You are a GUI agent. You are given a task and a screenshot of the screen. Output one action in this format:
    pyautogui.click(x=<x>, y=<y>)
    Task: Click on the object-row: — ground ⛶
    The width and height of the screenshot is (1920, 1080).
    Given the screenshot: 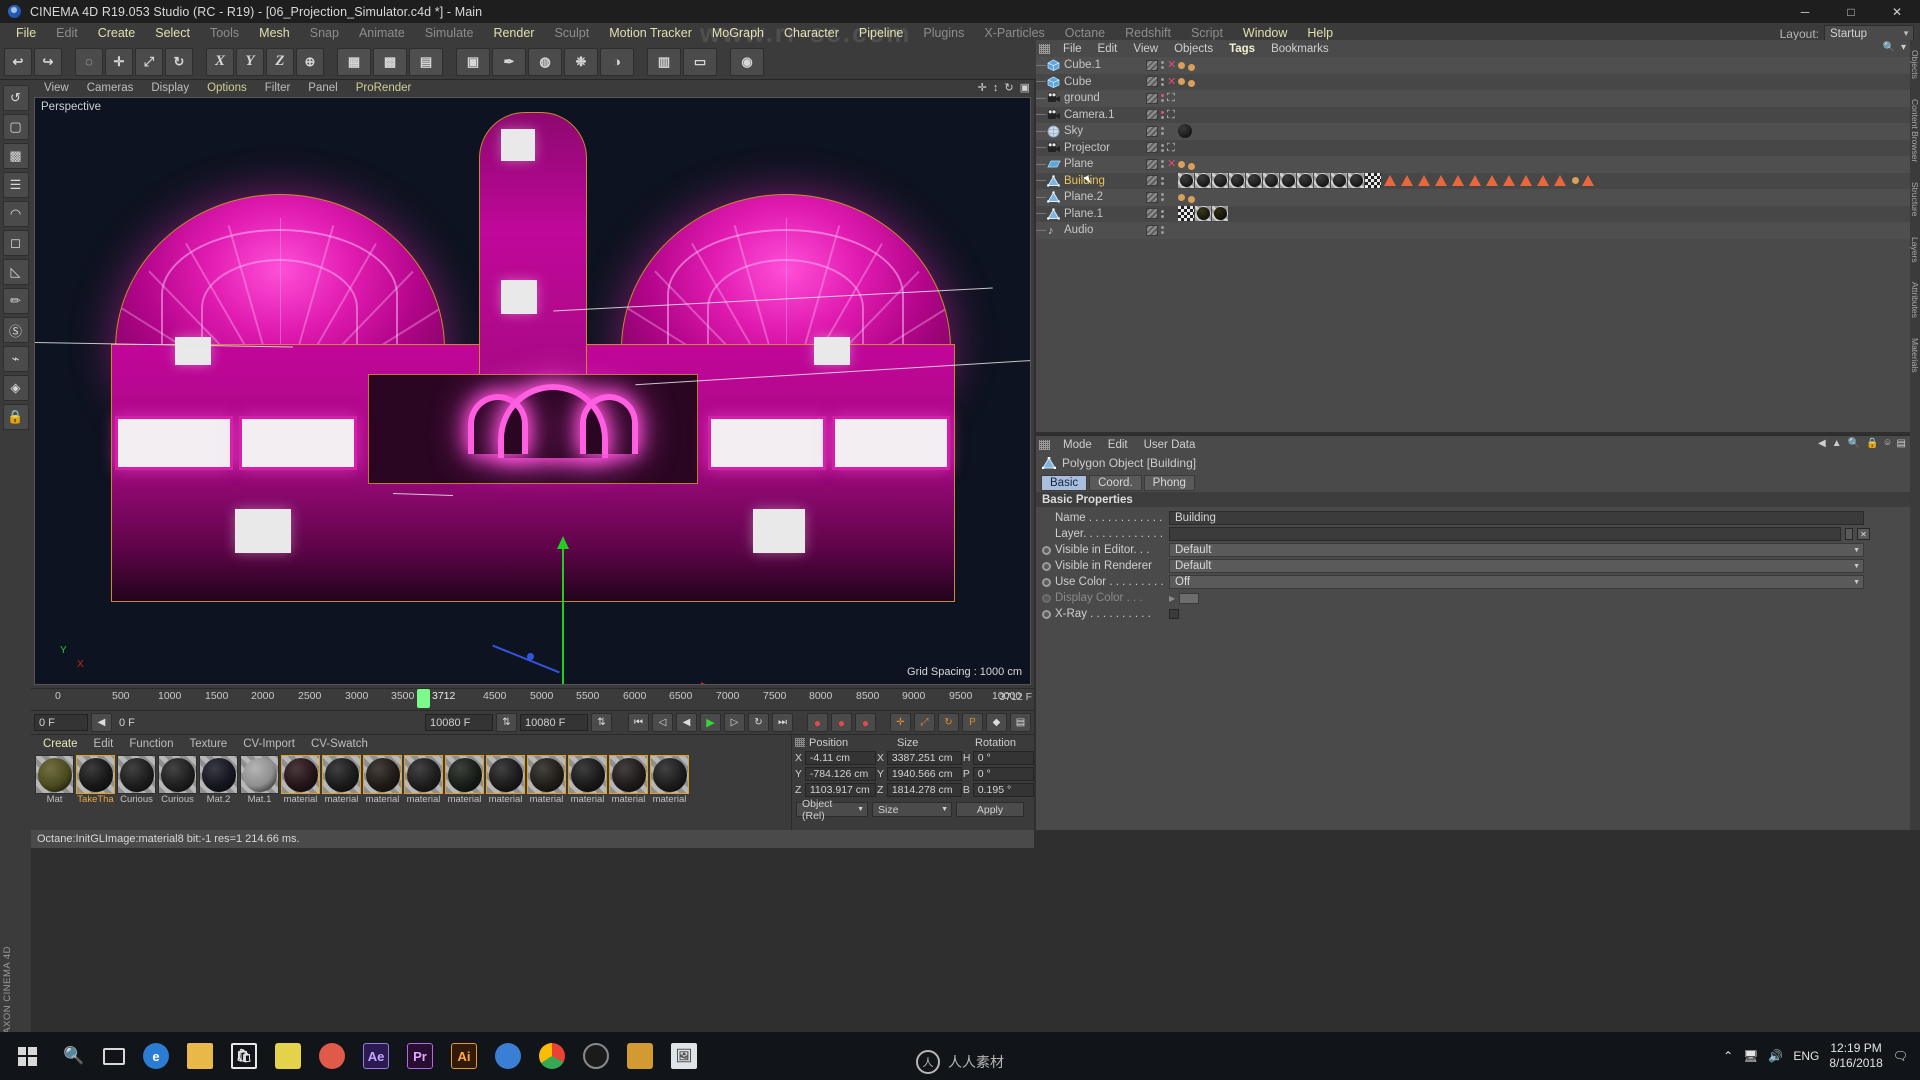 What is the action you would take?
    pyautogui.click(x=1473, y=98)
    